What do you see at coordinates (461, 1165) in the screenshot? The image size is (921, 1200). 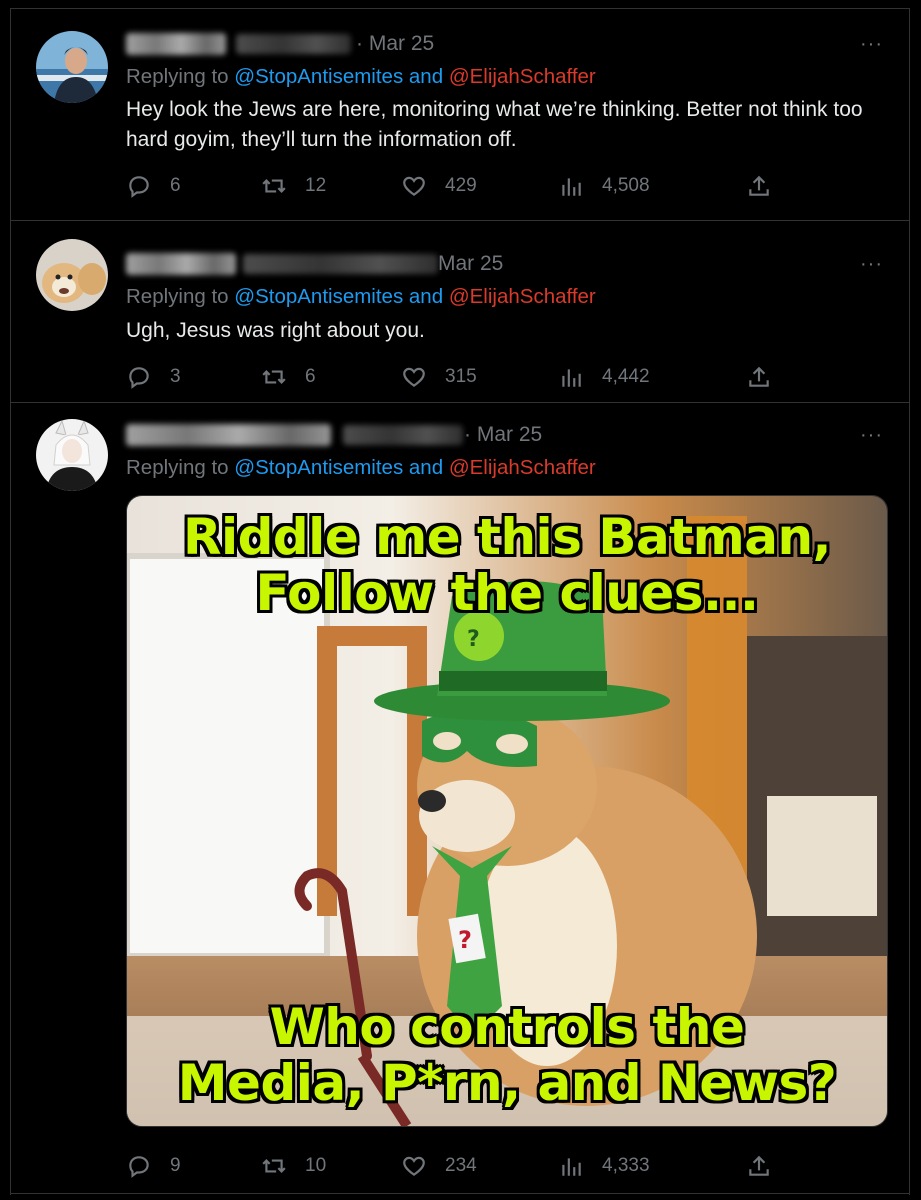 I see `like-count: 234` at bounding box center [461, 1165].